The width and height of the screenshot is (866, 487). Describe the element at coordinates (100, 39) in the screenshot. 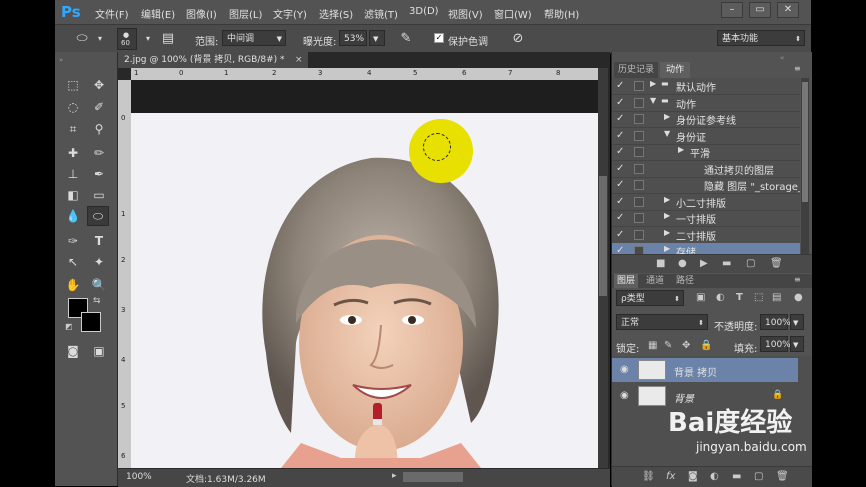

I see `dropdown-arrow-icon: ▾` at that location.